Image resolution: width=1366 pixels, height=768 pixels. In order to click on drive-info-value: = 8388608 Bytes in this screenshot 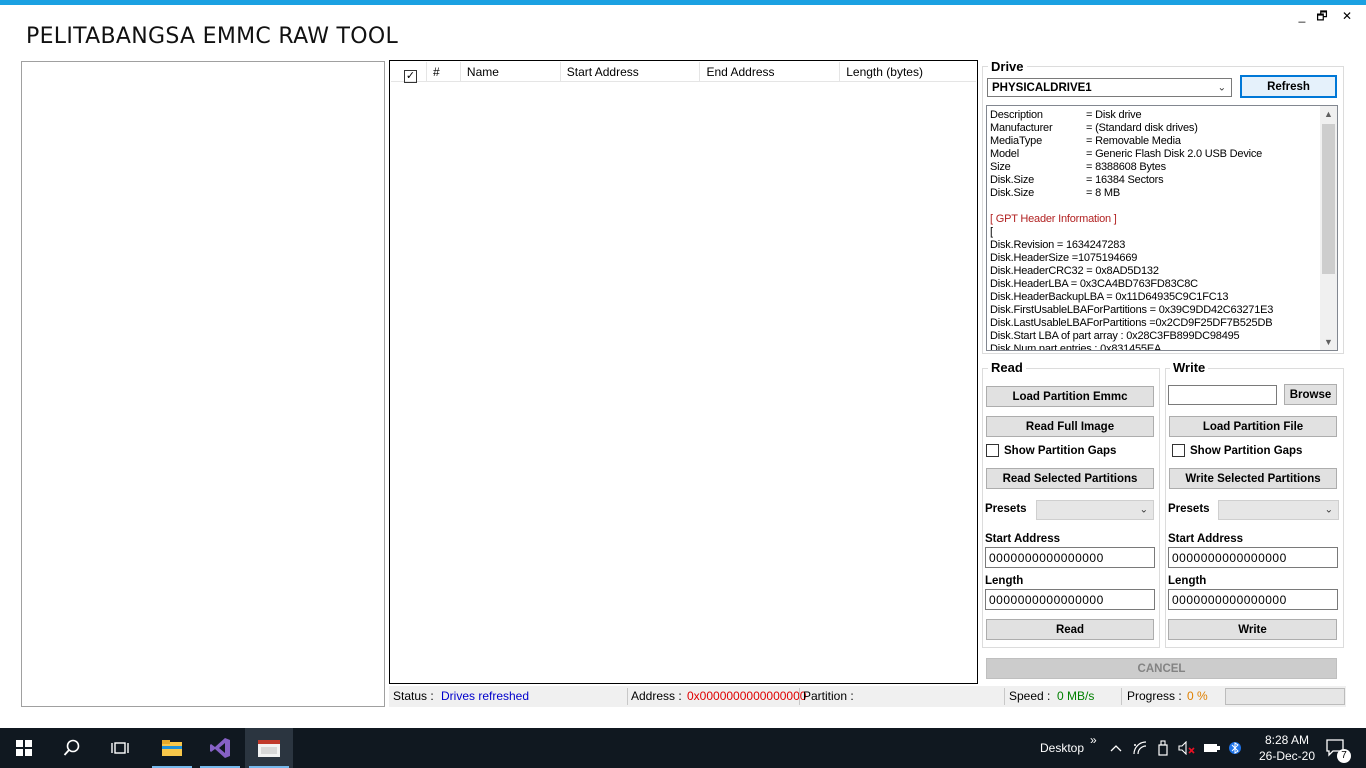, I will do `click(1126, 167)`.